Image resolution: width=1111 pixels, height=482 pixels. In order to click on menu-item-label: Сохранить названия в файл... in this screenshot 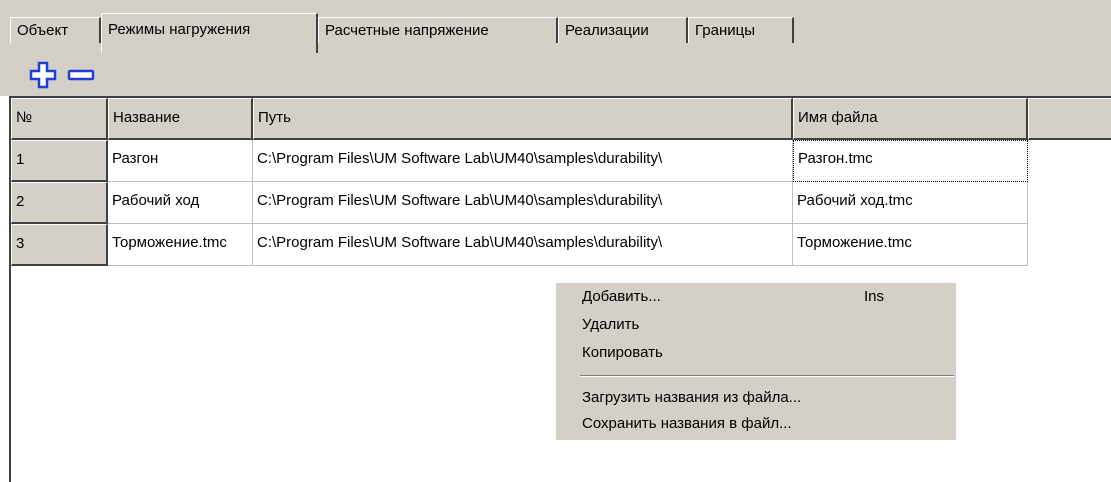, I will do `click(687, 423)`.